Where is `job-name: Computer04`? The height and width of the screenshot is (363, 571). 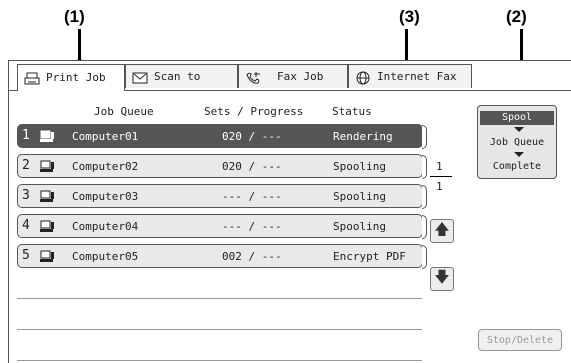 job-name: Computer04 is located at coordinates (105, 226).